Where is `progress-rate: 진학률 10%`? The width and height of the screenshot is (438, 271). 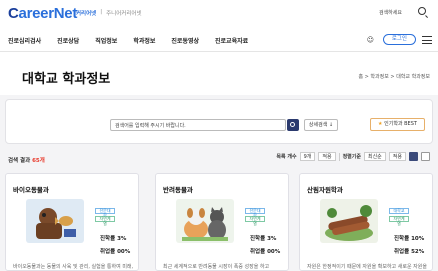 progress-rate: 진학률 10% is located at coordinates (409, 239).